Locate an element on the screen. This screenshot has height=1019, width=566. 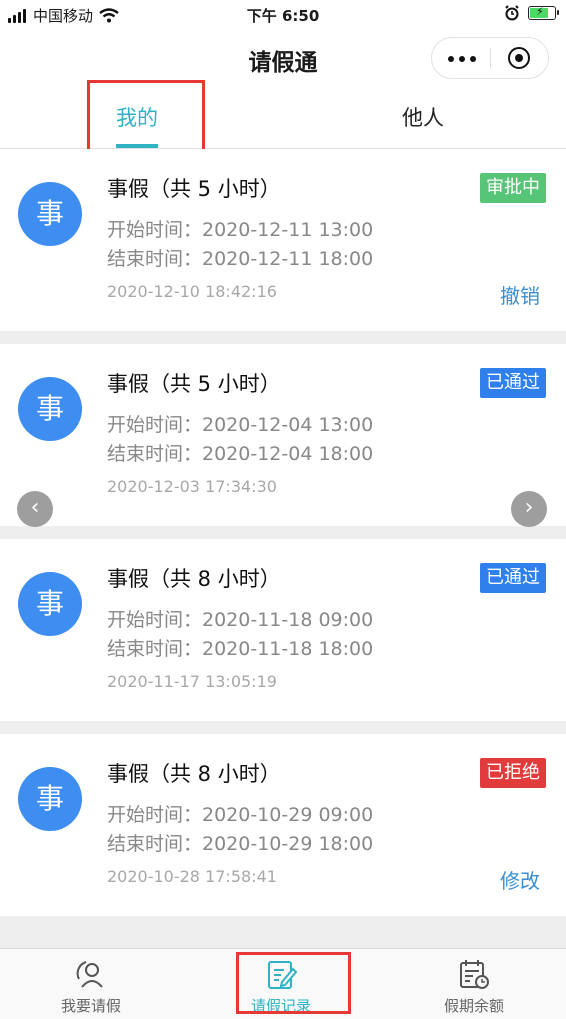
status-bar: 中国移动 下午 6:50 ⚡ is located at coordinates (283, 15).